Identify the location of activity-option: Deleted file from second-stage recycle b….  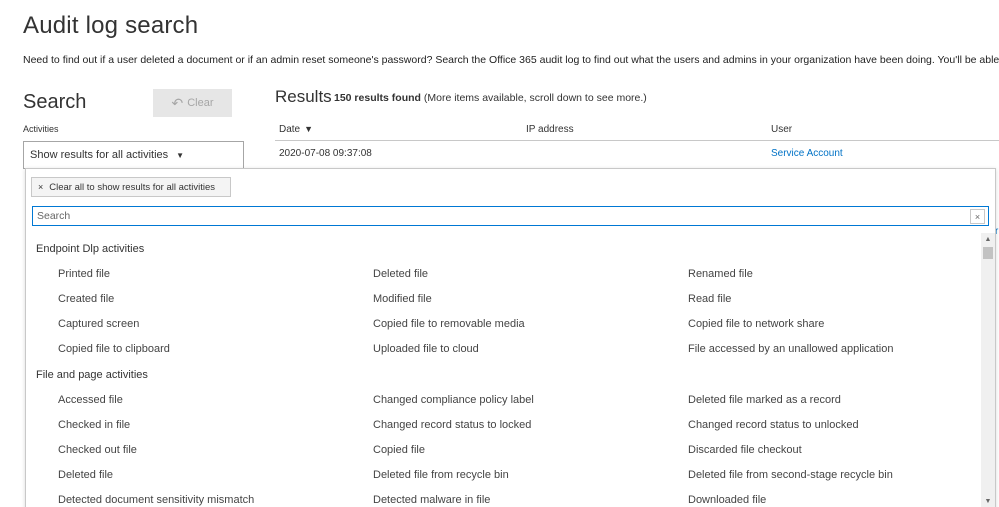
(790, 475).